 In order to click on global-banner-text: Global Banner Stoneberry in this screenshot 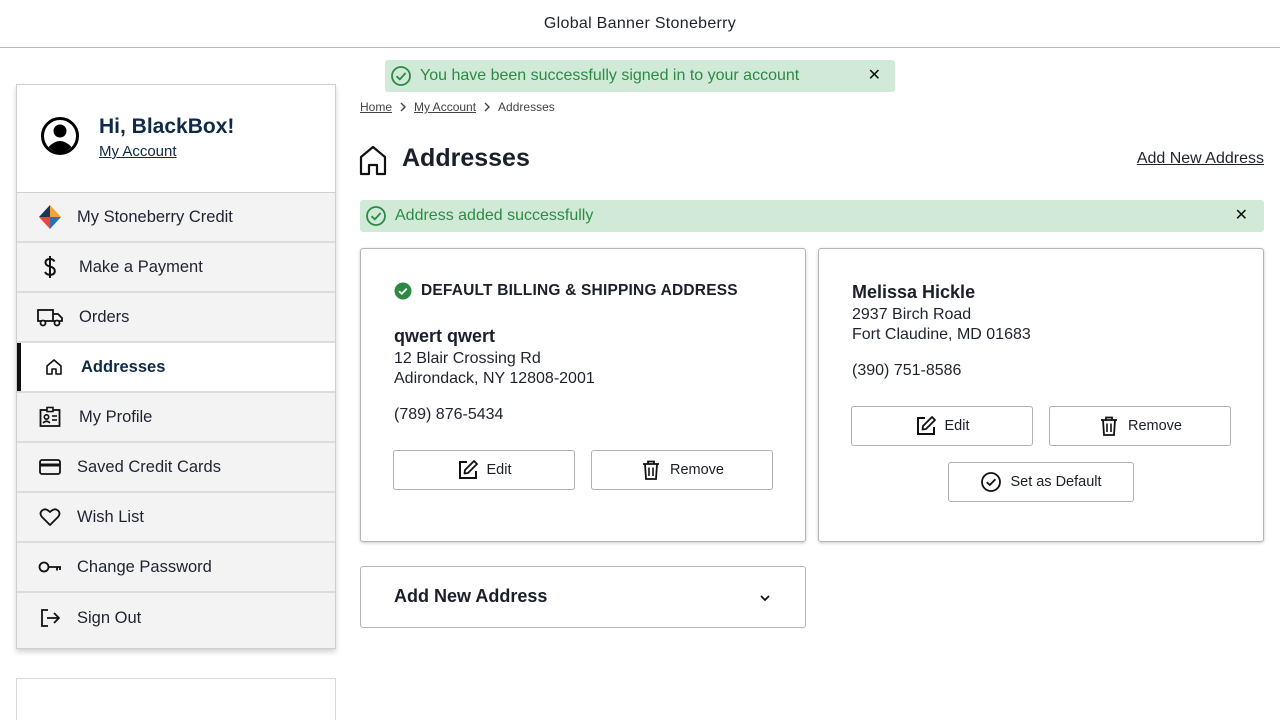, I will do `click(640, 23)`.